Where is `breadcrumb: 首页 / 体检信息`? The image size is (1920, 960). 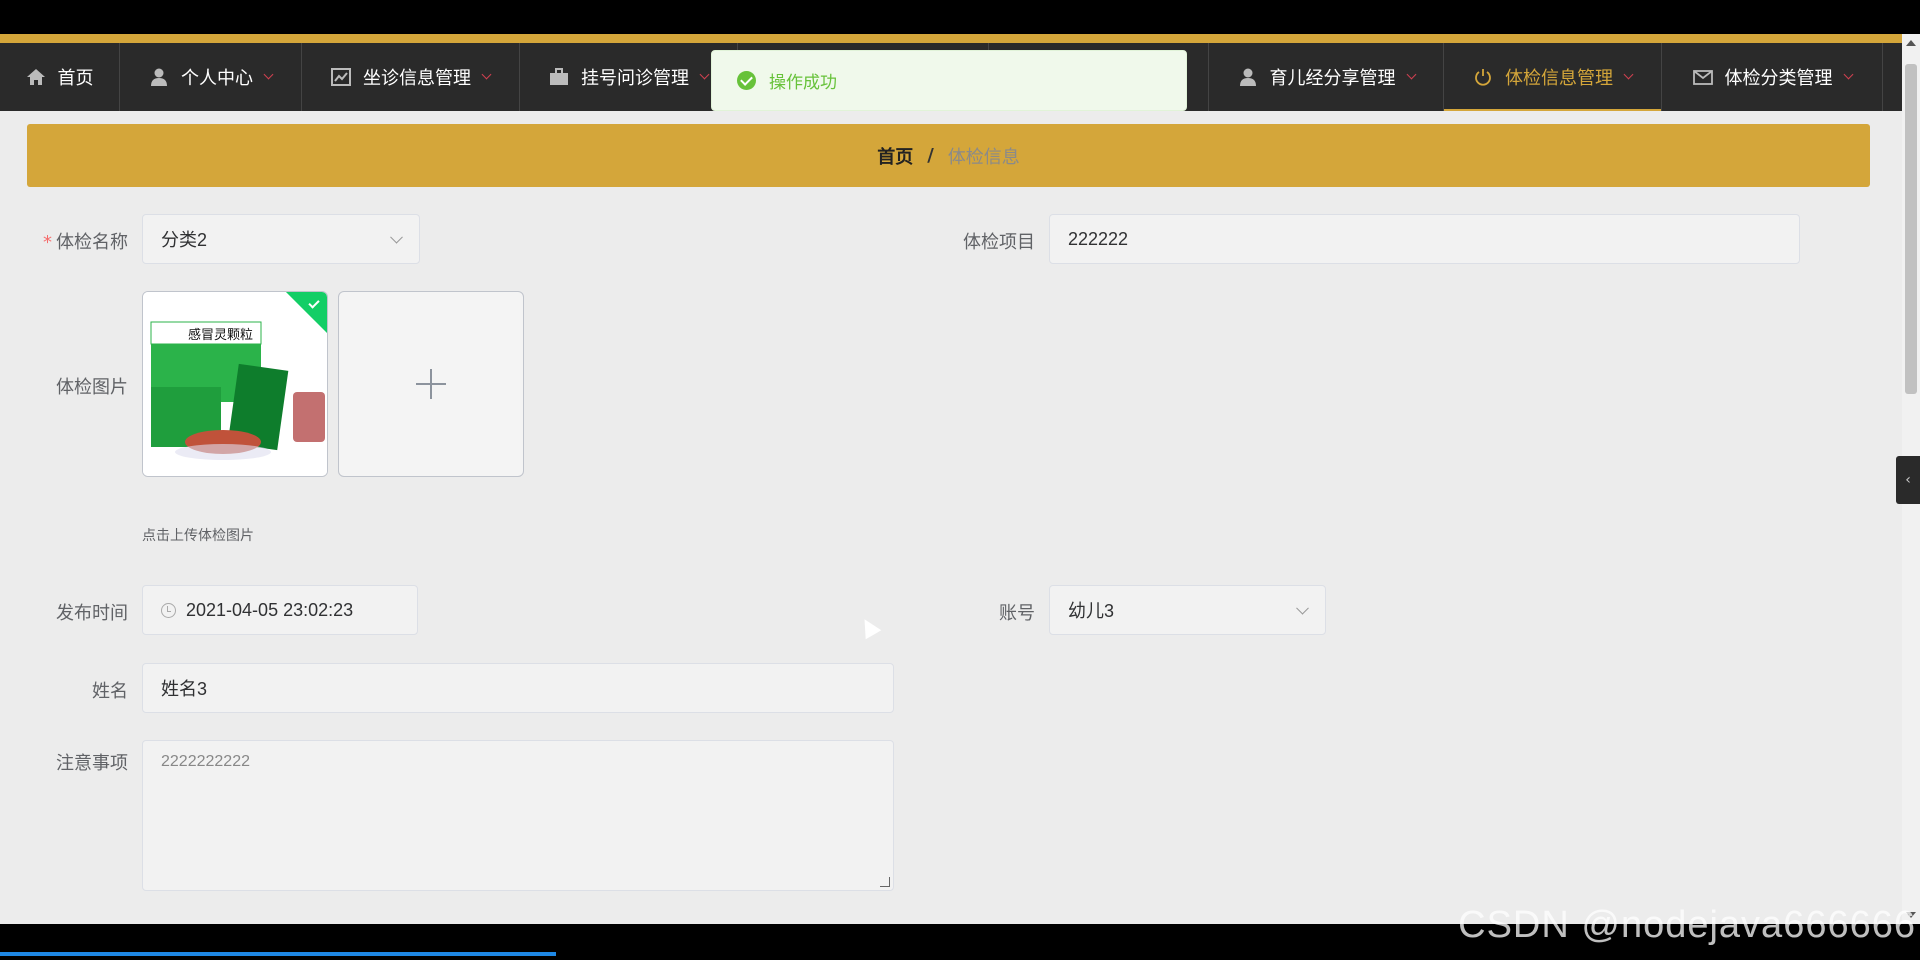
breadcrumb: 首页 / 体检信息 is located at coordinates (948, 155).